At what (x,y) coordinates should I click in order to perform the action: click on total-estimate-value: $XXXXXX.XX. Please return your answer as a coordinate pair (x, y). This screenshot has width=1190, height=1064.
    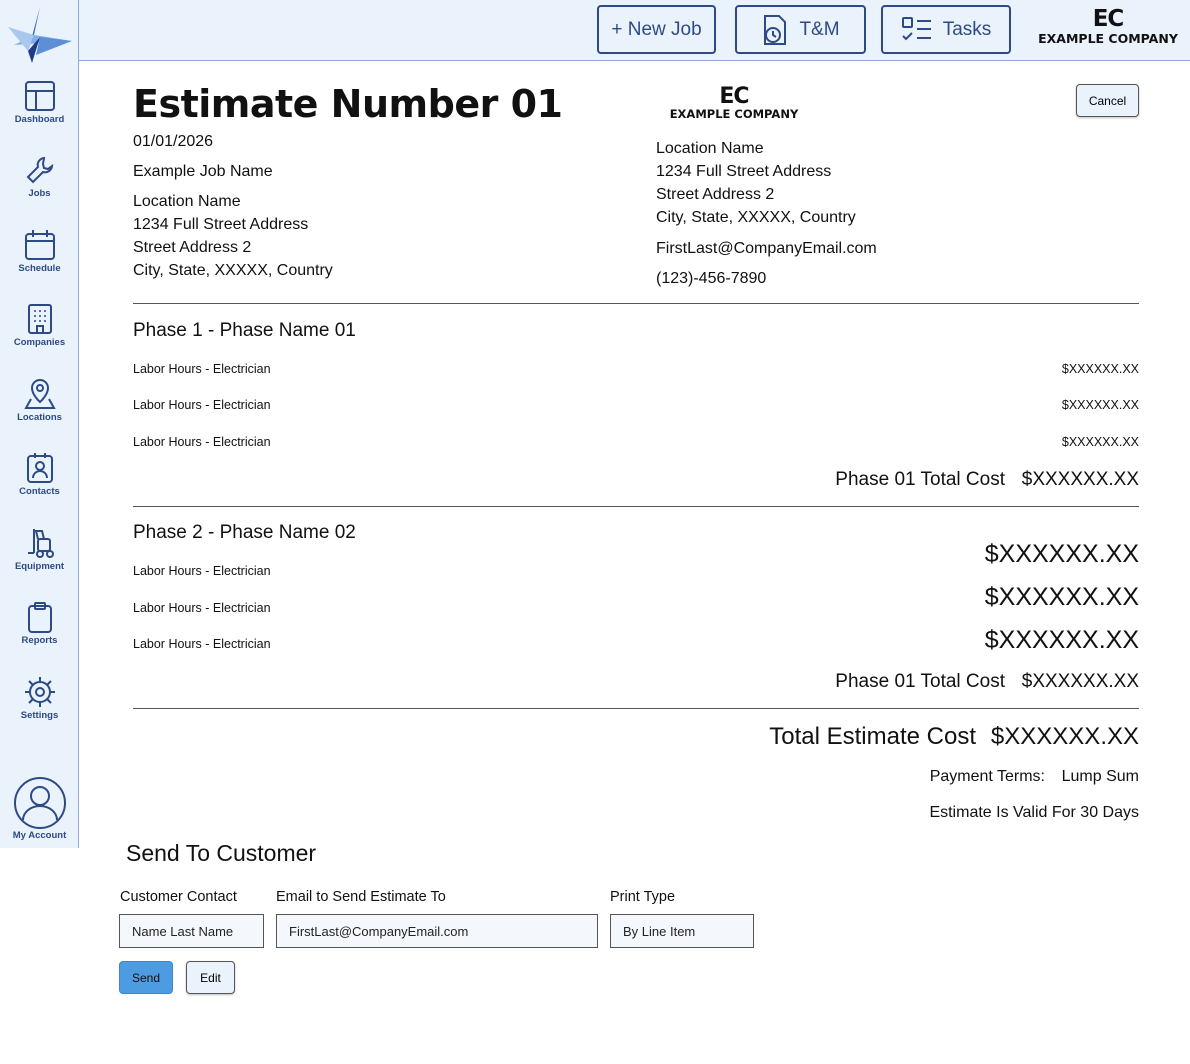
    Looking at the image, I should click on (1064, 736).